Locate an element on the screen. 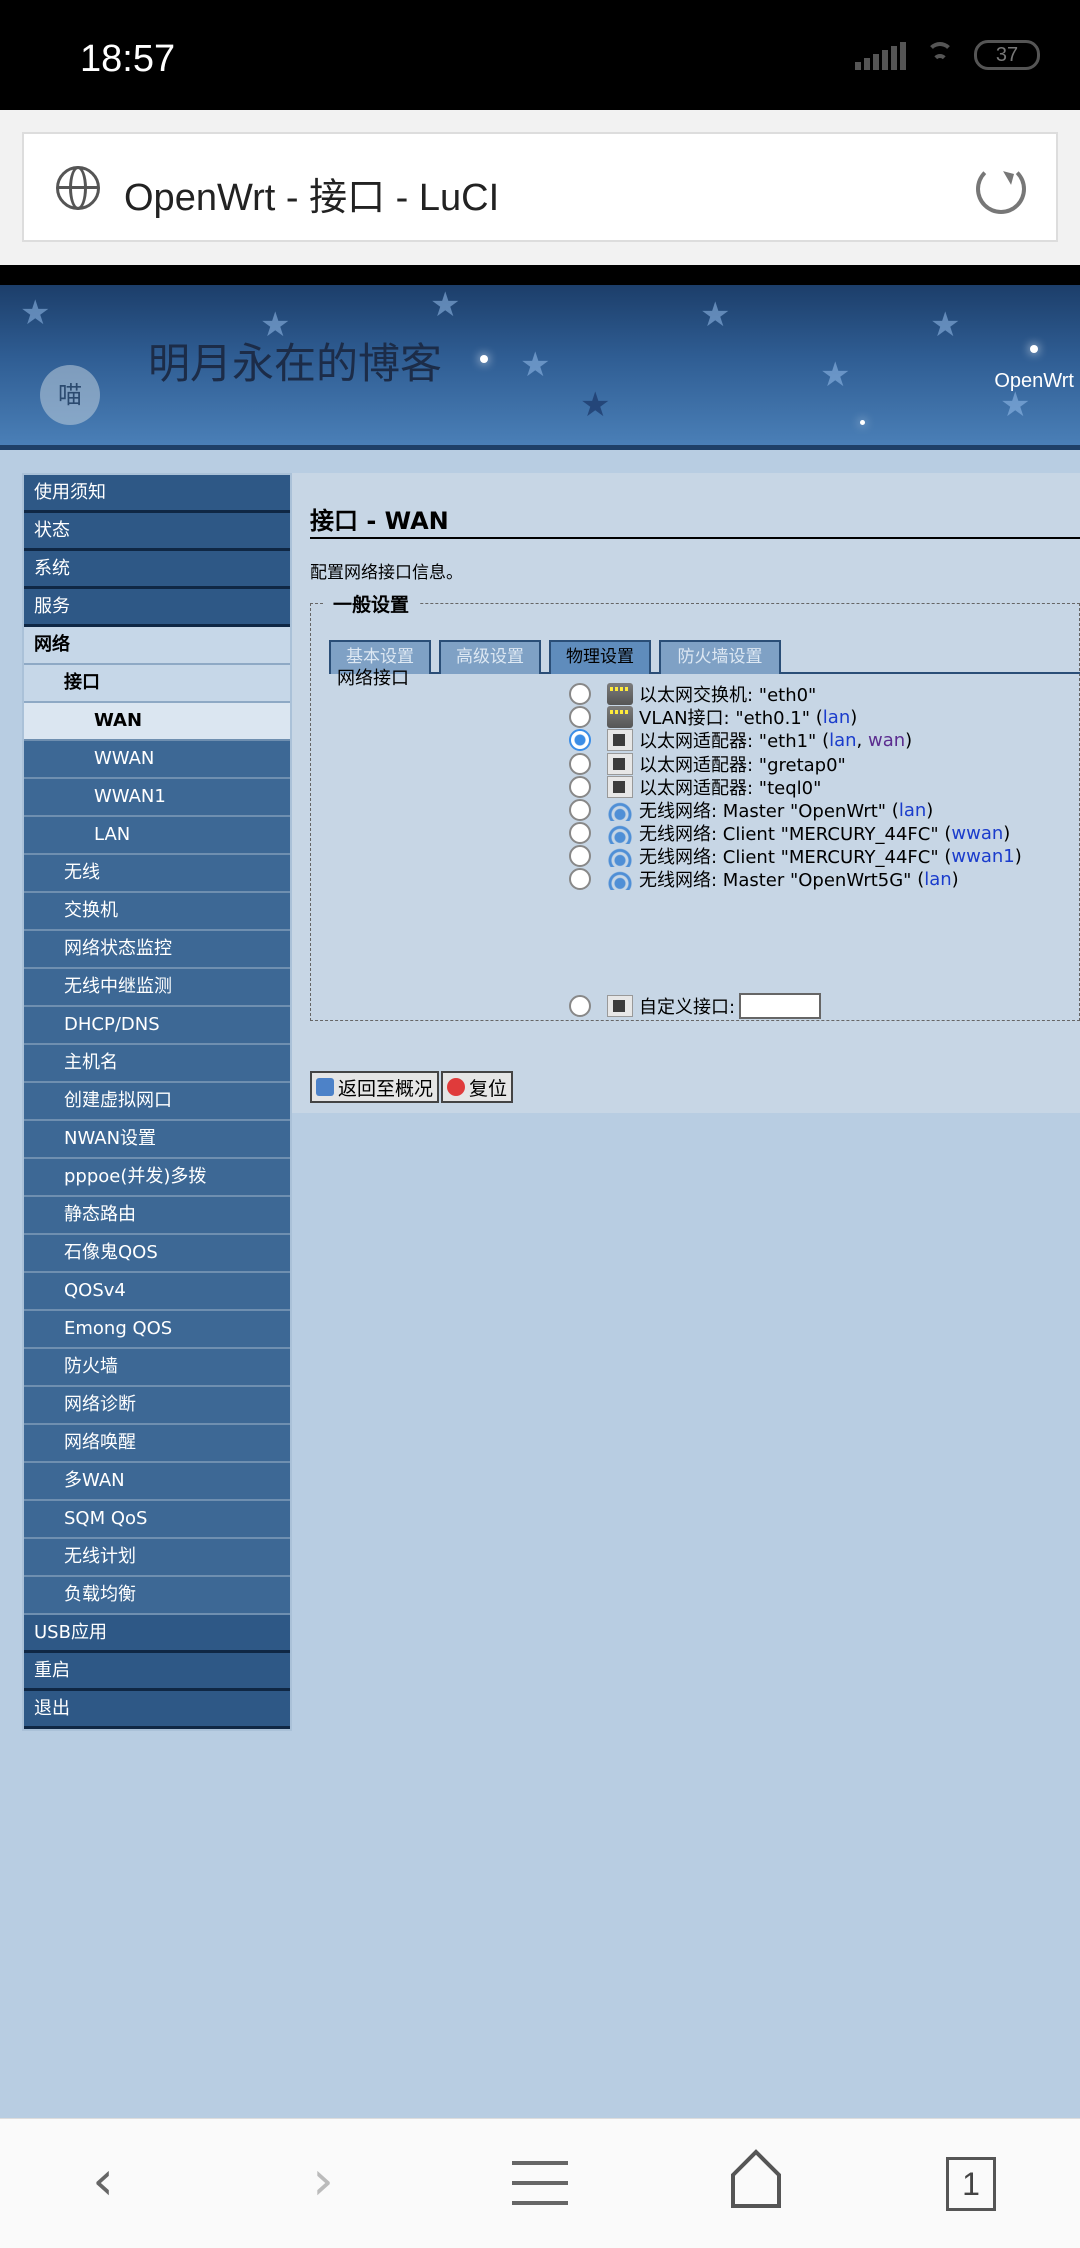 This screenshot has height=2248, width=1080. sidebar-item: Emong QOS is located at coordinates (157, 1330).